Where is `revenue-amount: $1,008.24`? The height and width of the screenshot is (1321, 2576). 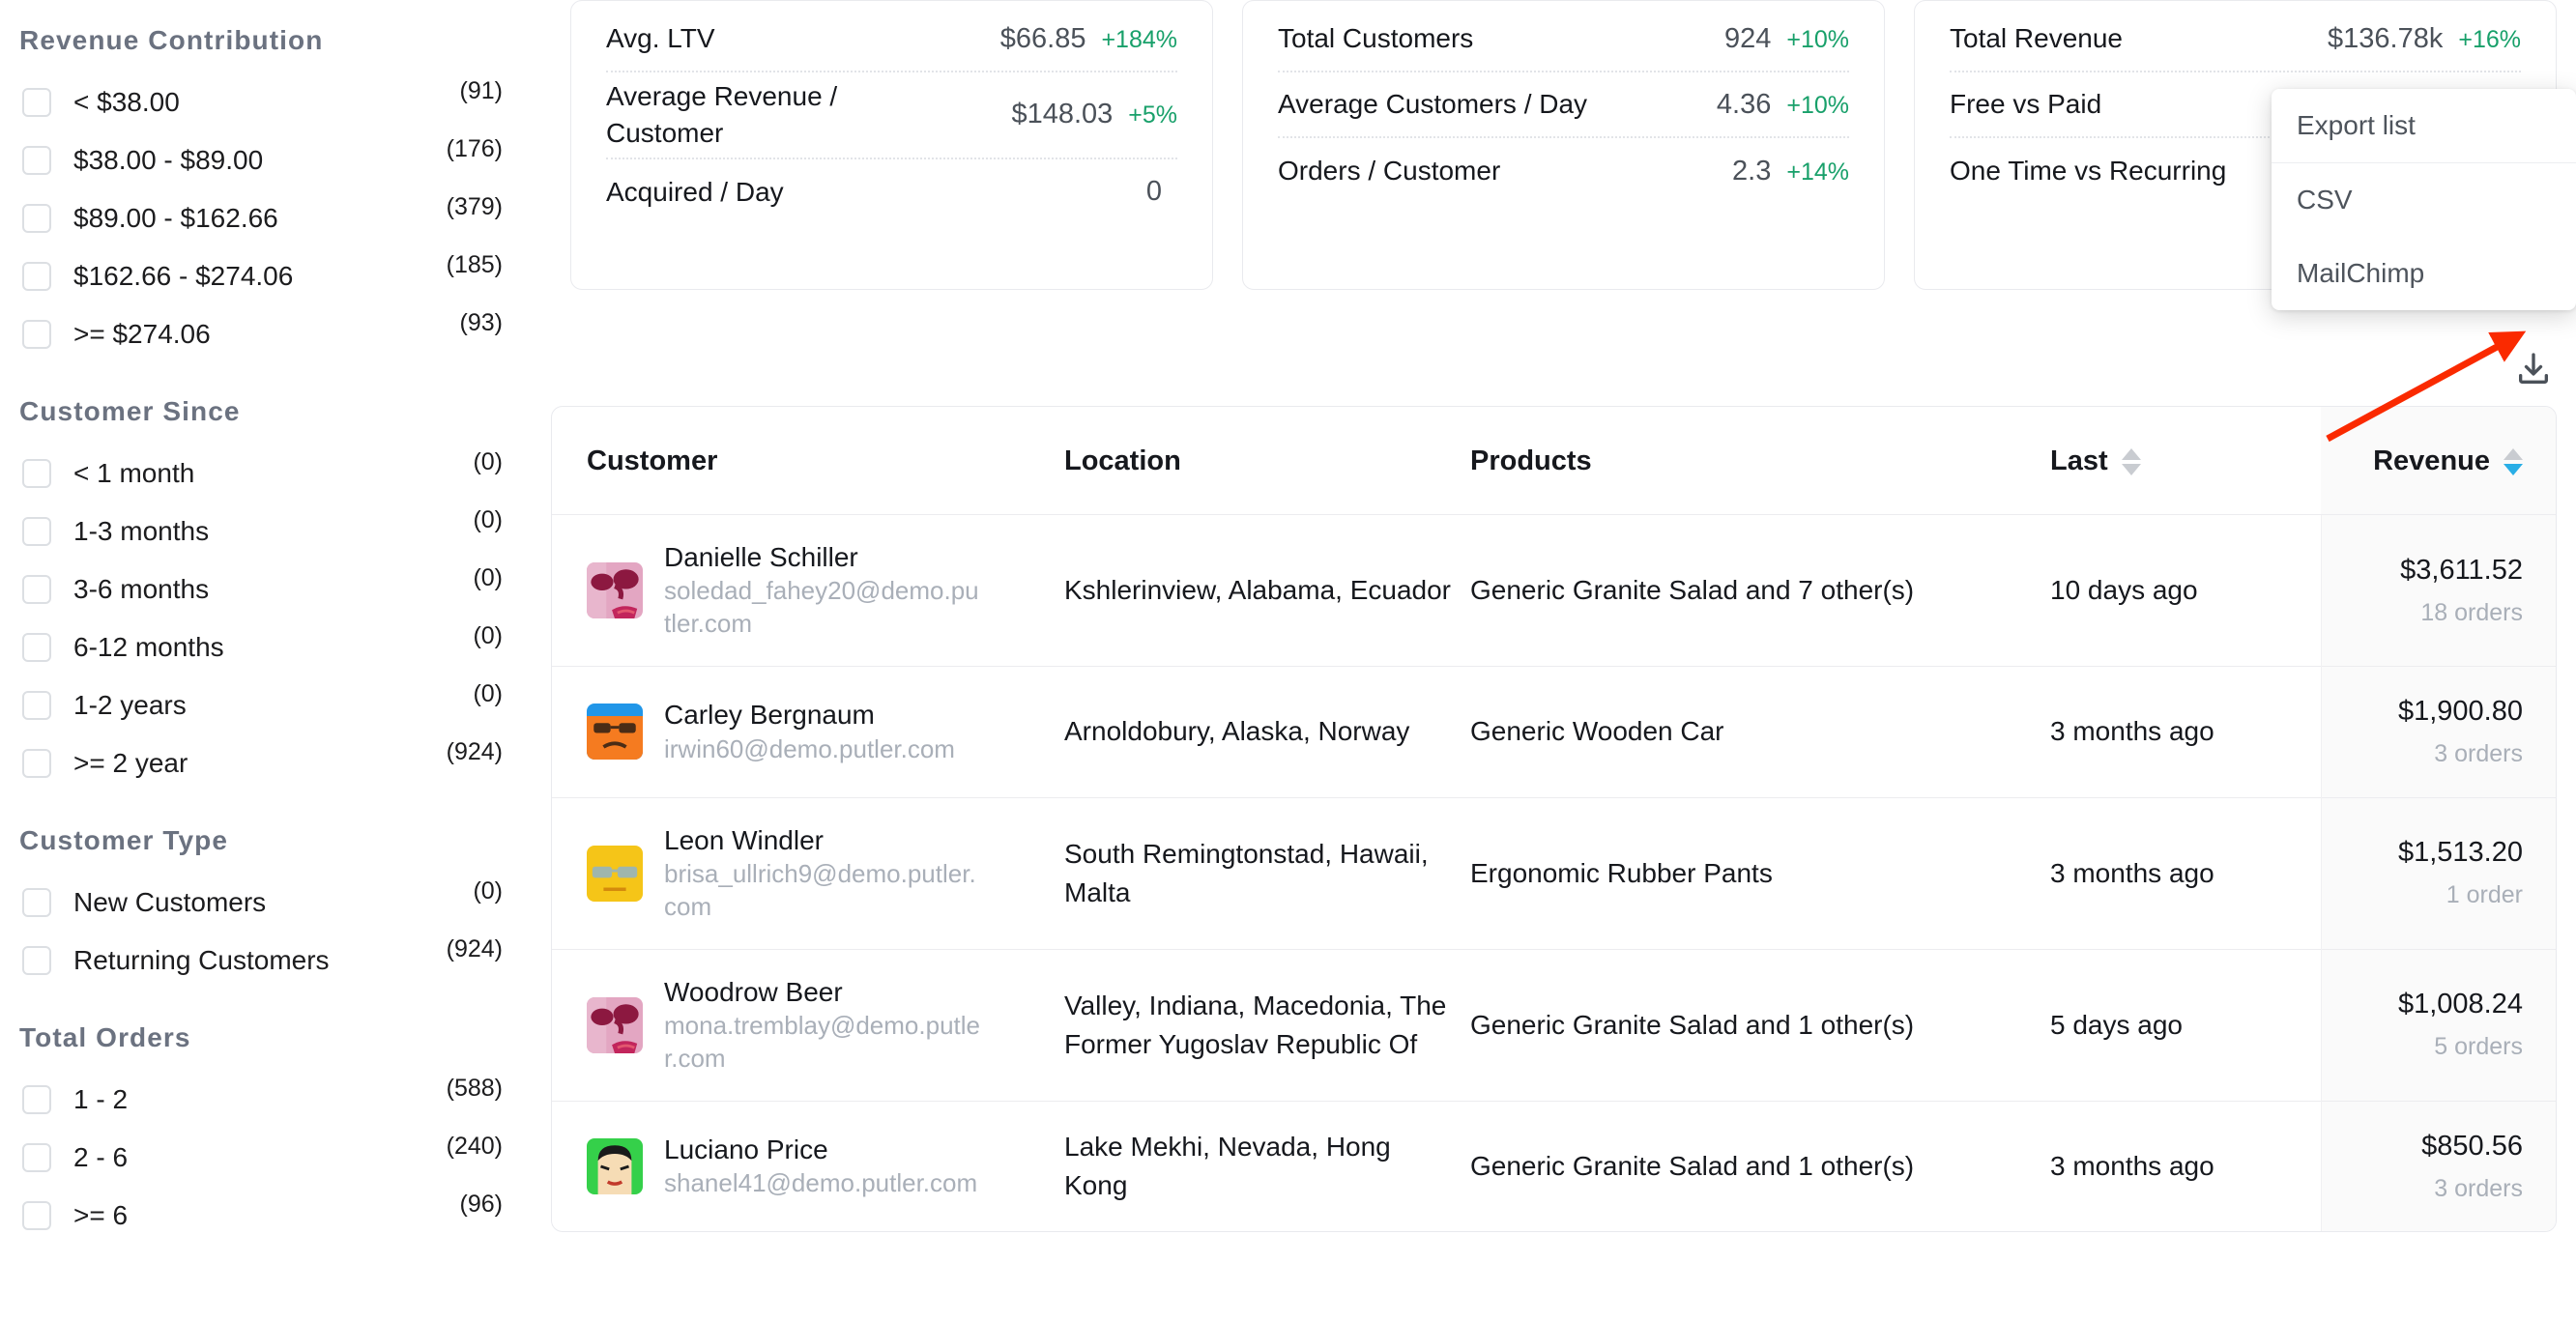
revenue-amount: $1,008.24 is located at coordinates (2460, 1004).